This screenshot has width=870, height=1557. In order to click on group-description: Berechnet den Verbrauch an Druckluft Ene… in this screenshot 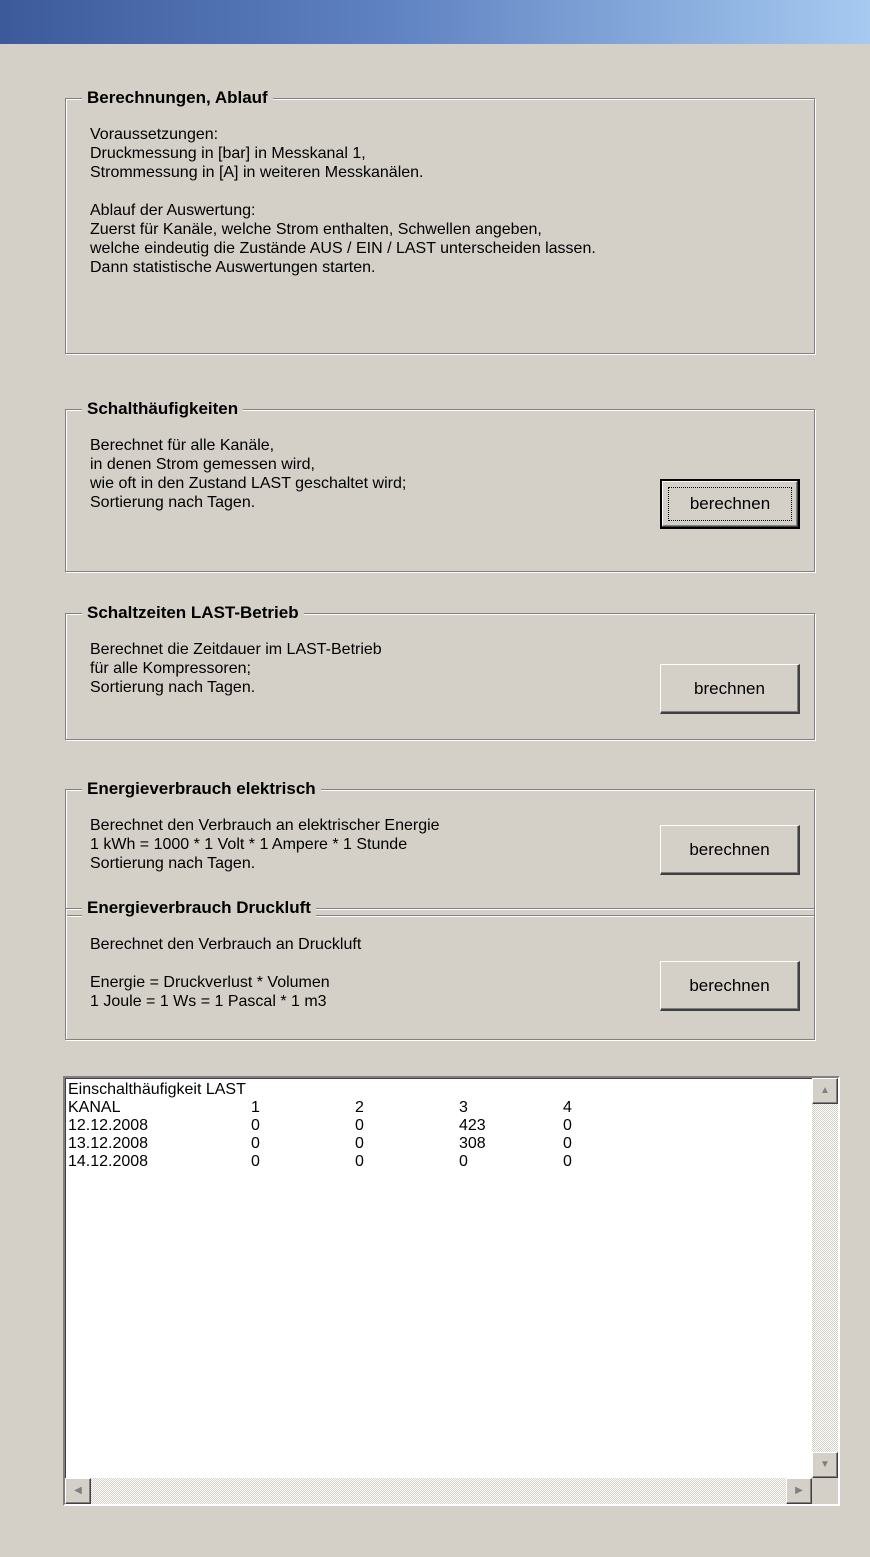, I will do `click(226, 973)`.